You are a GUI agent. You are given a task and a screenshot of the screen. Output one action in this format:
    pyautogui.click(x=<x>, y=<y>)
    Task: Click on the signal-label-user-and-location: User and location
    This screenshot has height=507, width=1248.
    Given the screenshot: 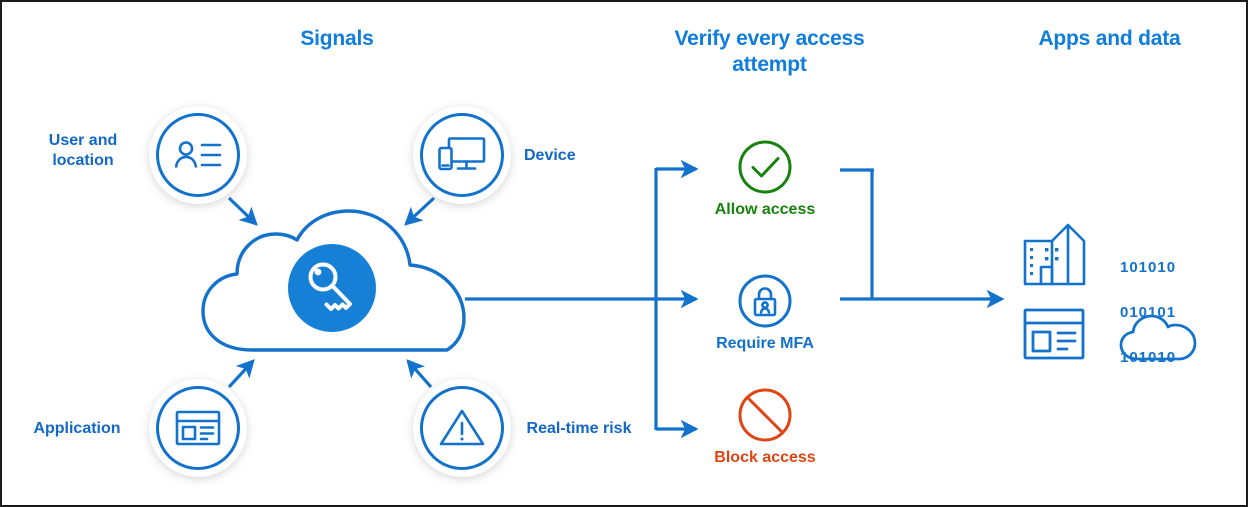 What is the action you would take?
    pyautogui.click(x=83, y=150)
    